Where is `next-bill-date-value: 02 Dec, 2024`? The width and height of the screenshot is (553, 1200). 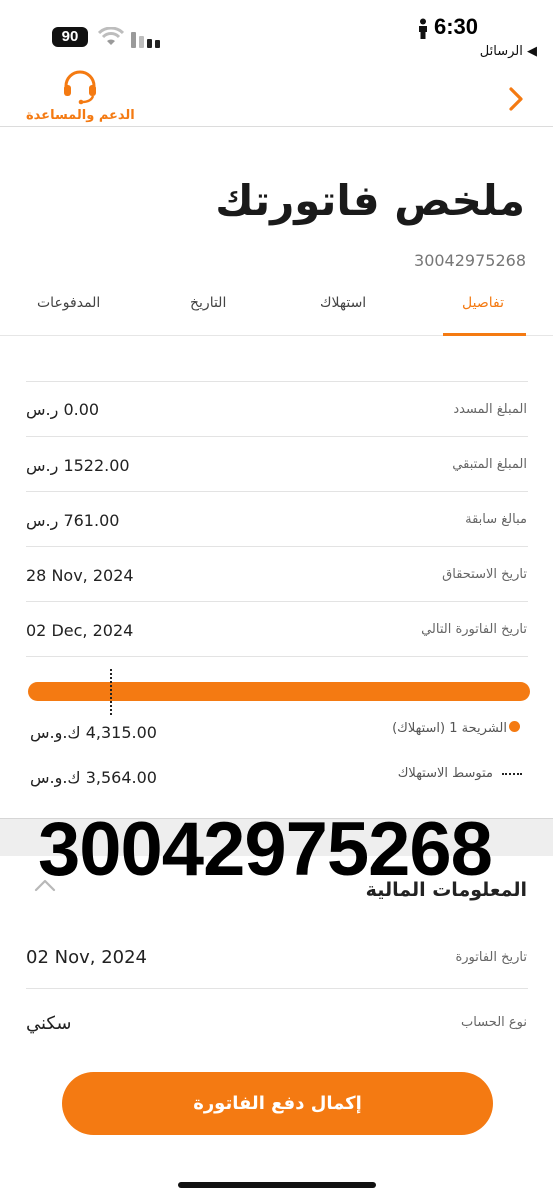 next-bill-date-value: 02 Dec, 2024 is located at coordinates (80, 630).